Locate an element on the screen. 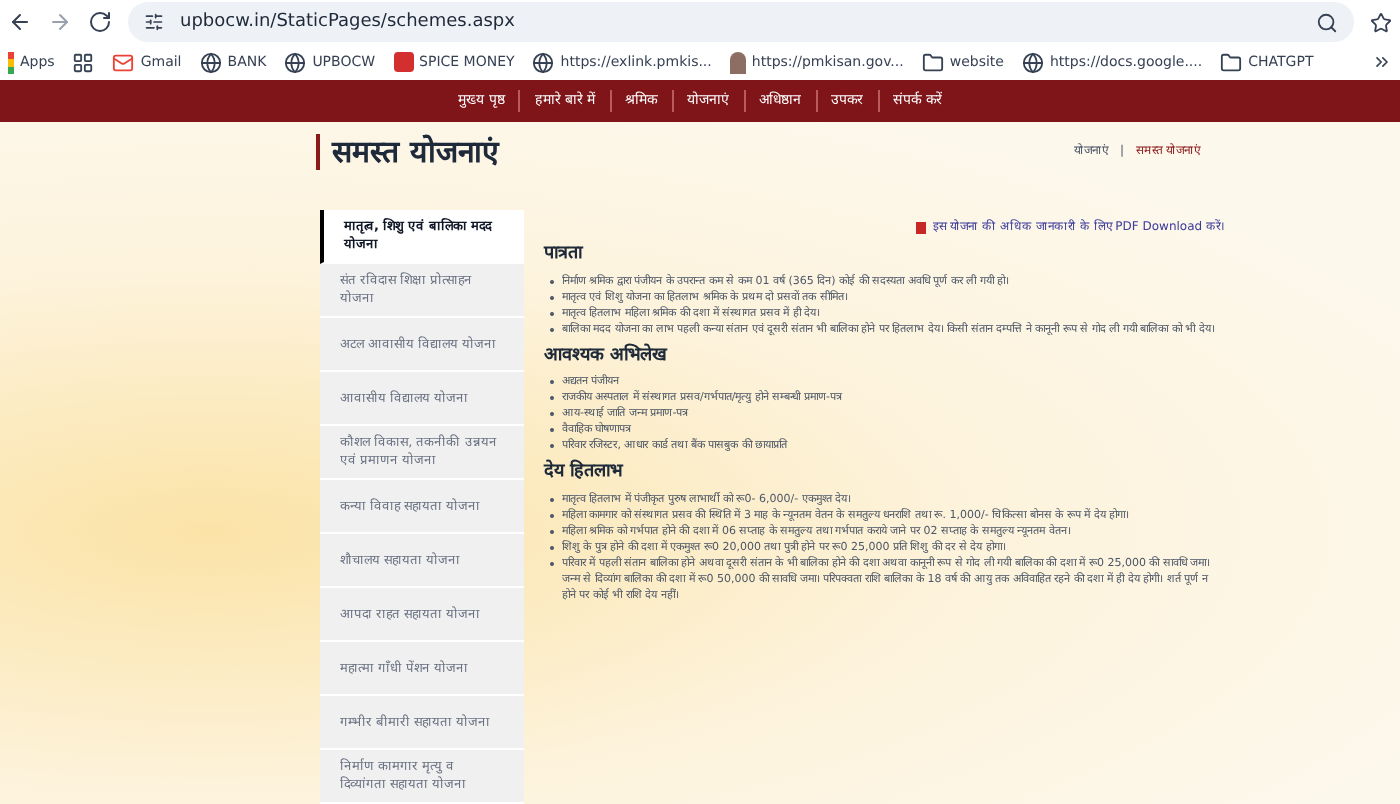 This screenshot has height=804, width=1400. bookmark is located at coordinates (83, 62).